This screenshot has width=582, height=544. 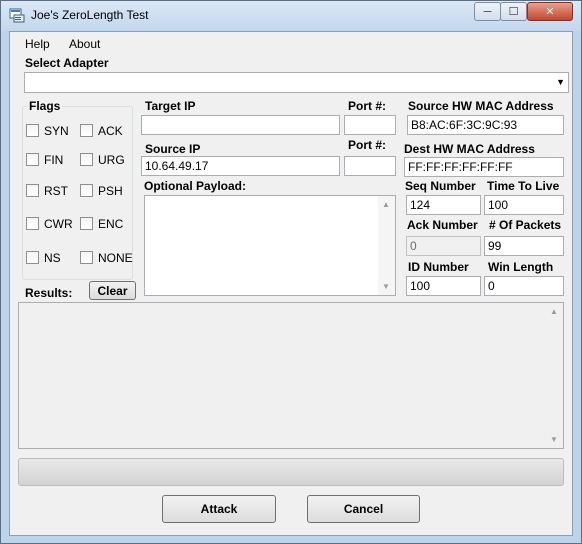 I want to click on results-scrollbar: ▲ ▼, so click(x=554, y=375).